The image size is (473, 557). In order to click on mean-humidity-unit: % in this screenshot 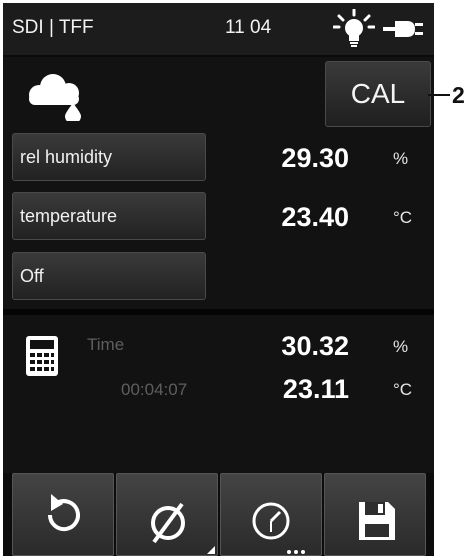, I will do `click(401, 346)`.